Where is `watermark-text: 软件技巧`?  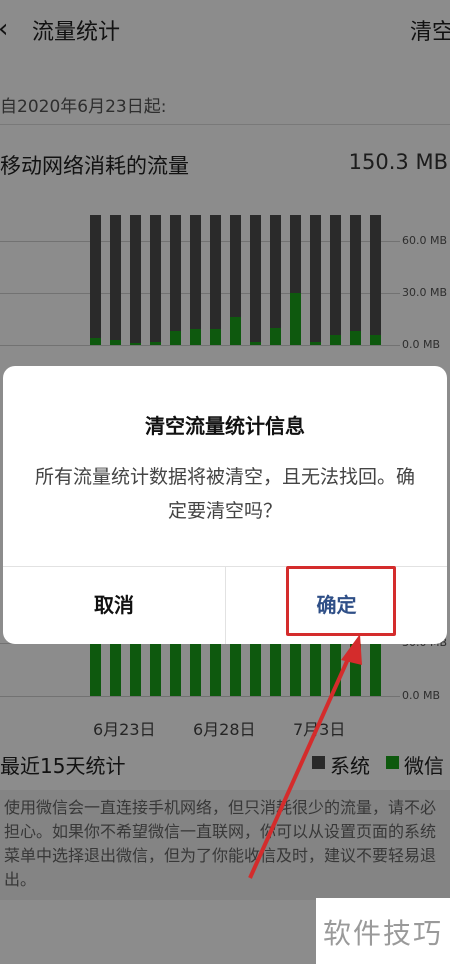
watermark-text: 软件技巧 is located at coordinates (382, 933).